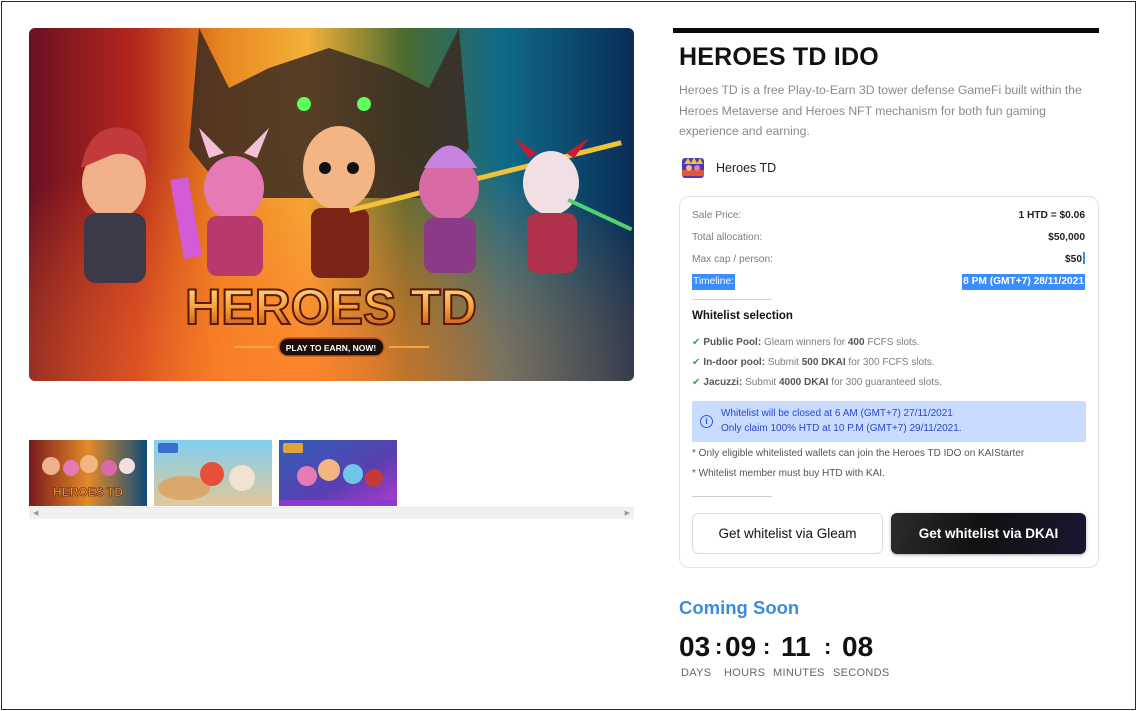 The image size is (1137, 711). I want to click on countdown-seconds: 08, so click(858, 646).